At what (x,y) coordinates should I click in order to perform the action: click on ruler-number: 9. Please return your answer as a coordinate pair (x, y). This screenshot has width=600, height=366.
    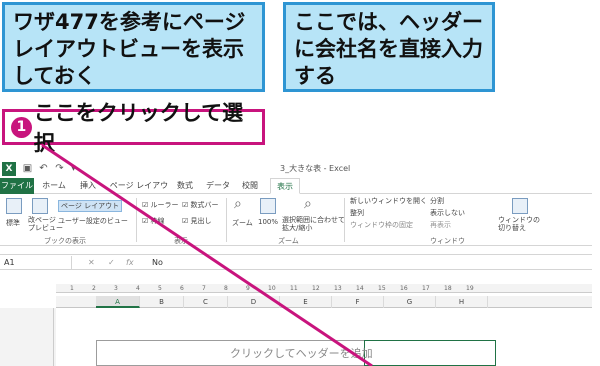
    Looking at the image, I should click on (248, 288).